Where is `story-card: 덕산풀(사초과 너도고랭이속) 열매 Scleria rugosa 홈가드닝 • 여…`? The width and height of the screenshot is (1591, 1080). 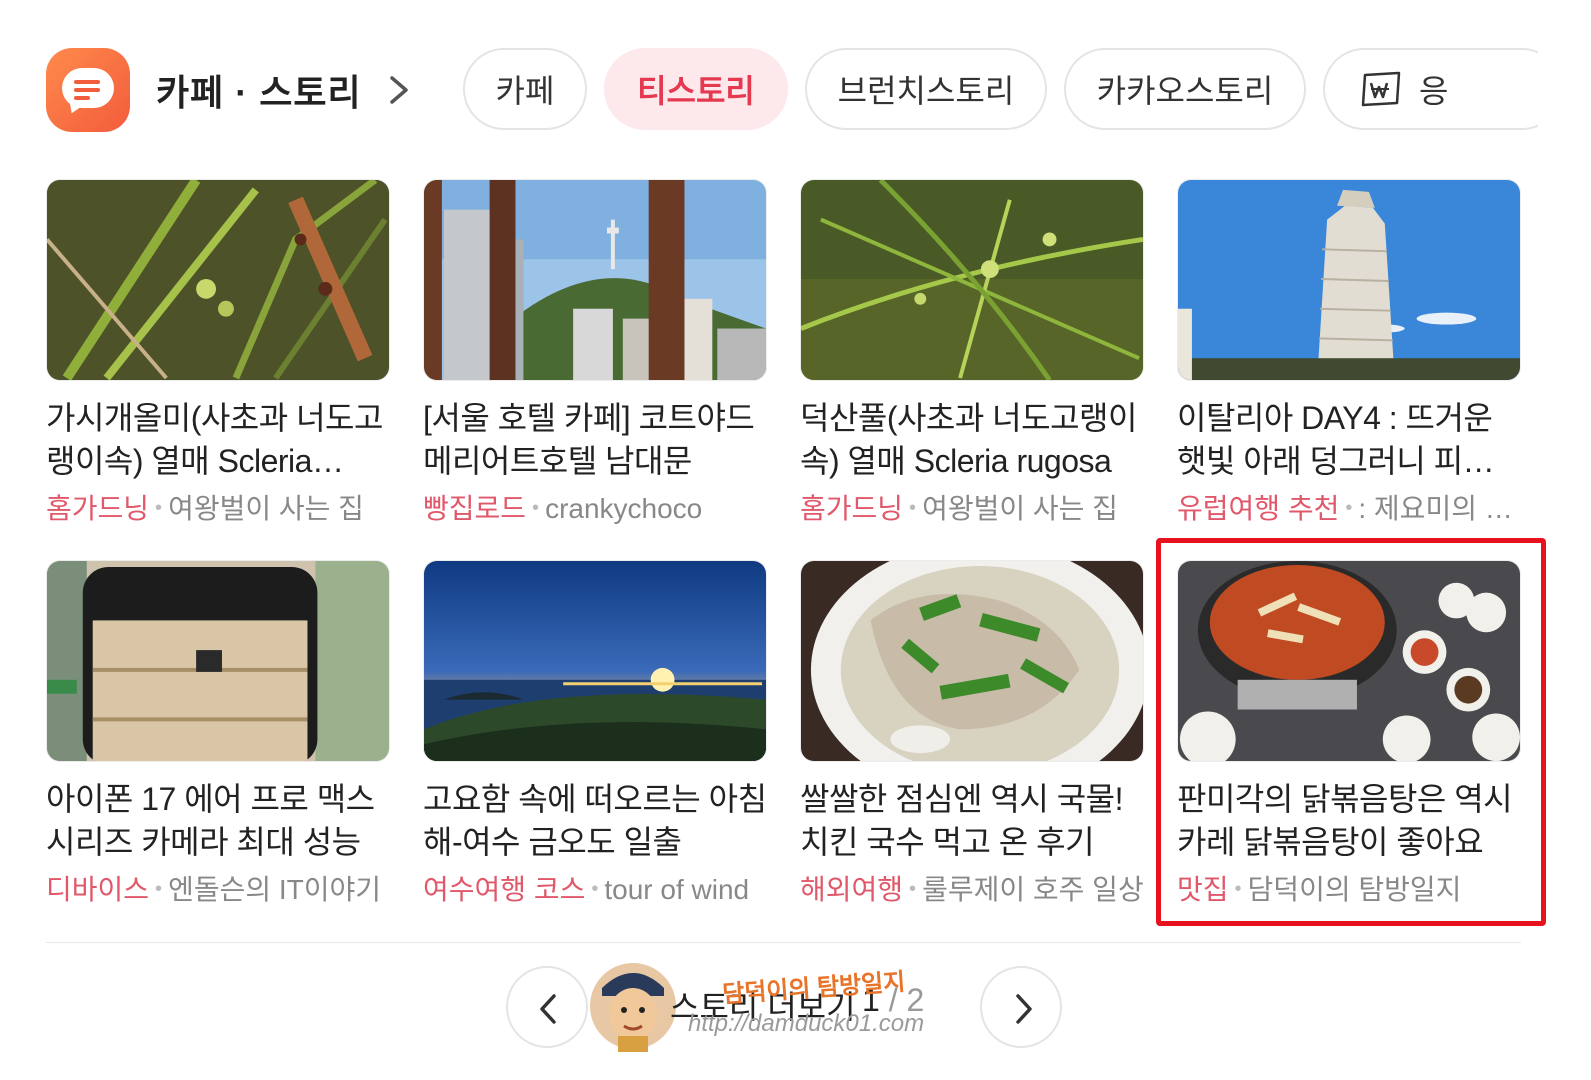 story-card: 덕산풀(사초과 너도고랭이속) 열매 Scleria rugosa 홈가드닝 • 여… is located at coordinates (972, 353).